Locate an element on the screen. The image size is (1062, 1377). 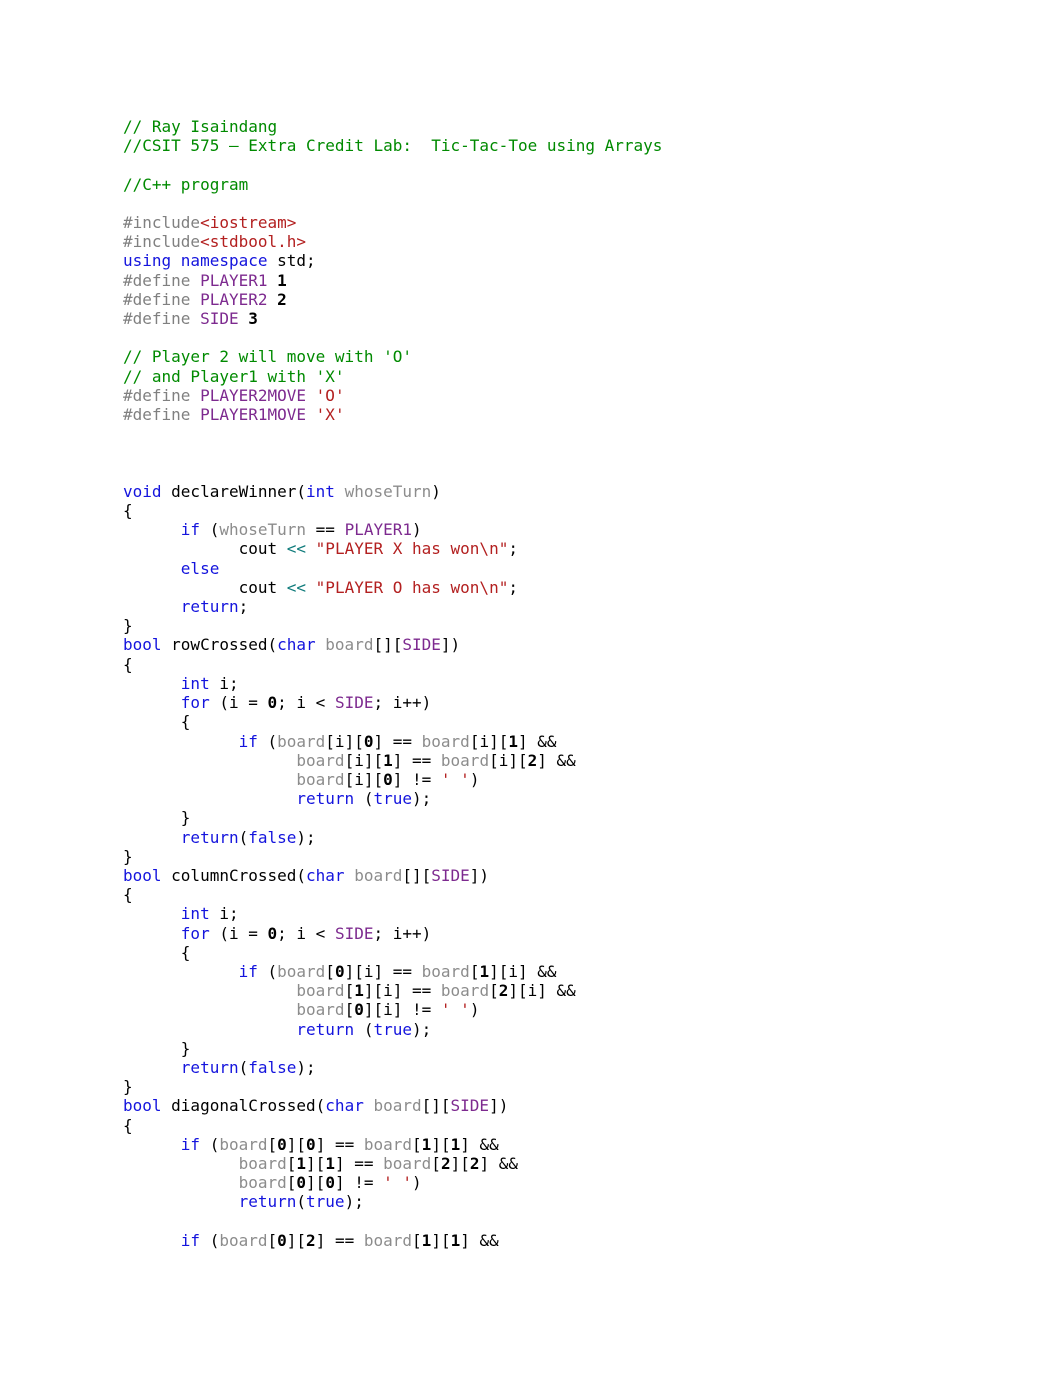
code-line: #define PLAYER1MOVE 'X' is located at coordinates (573, 414).